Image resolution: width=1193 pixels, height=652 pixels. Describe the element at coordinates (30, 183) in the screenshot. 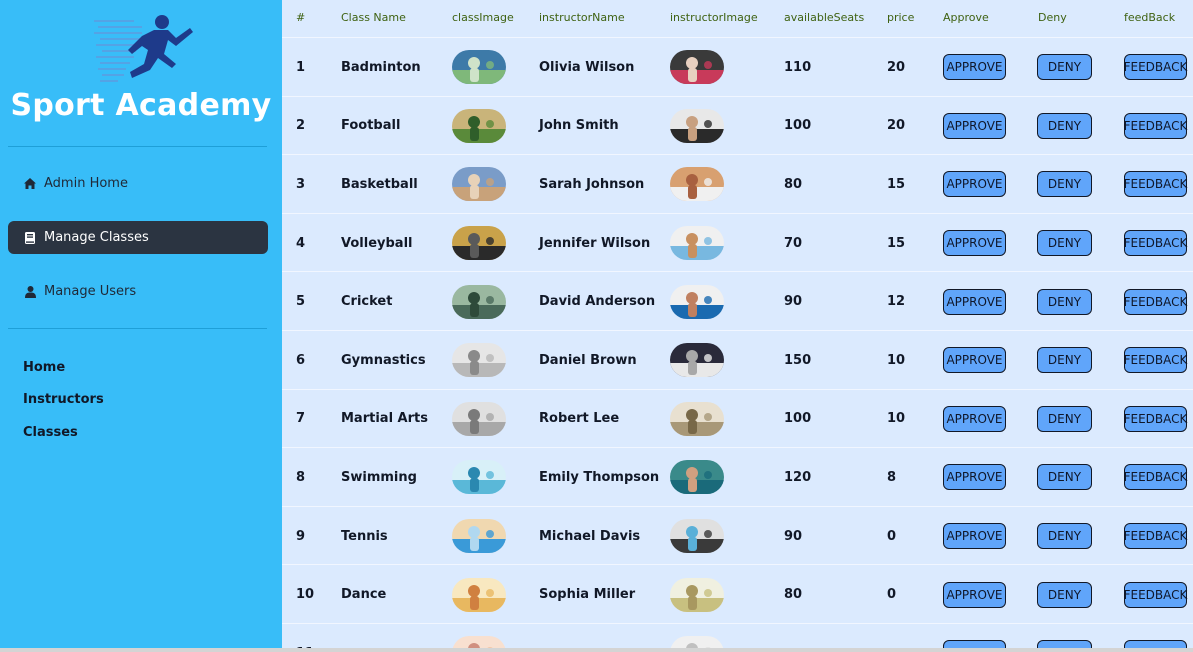

I see `home-icon` at that location.